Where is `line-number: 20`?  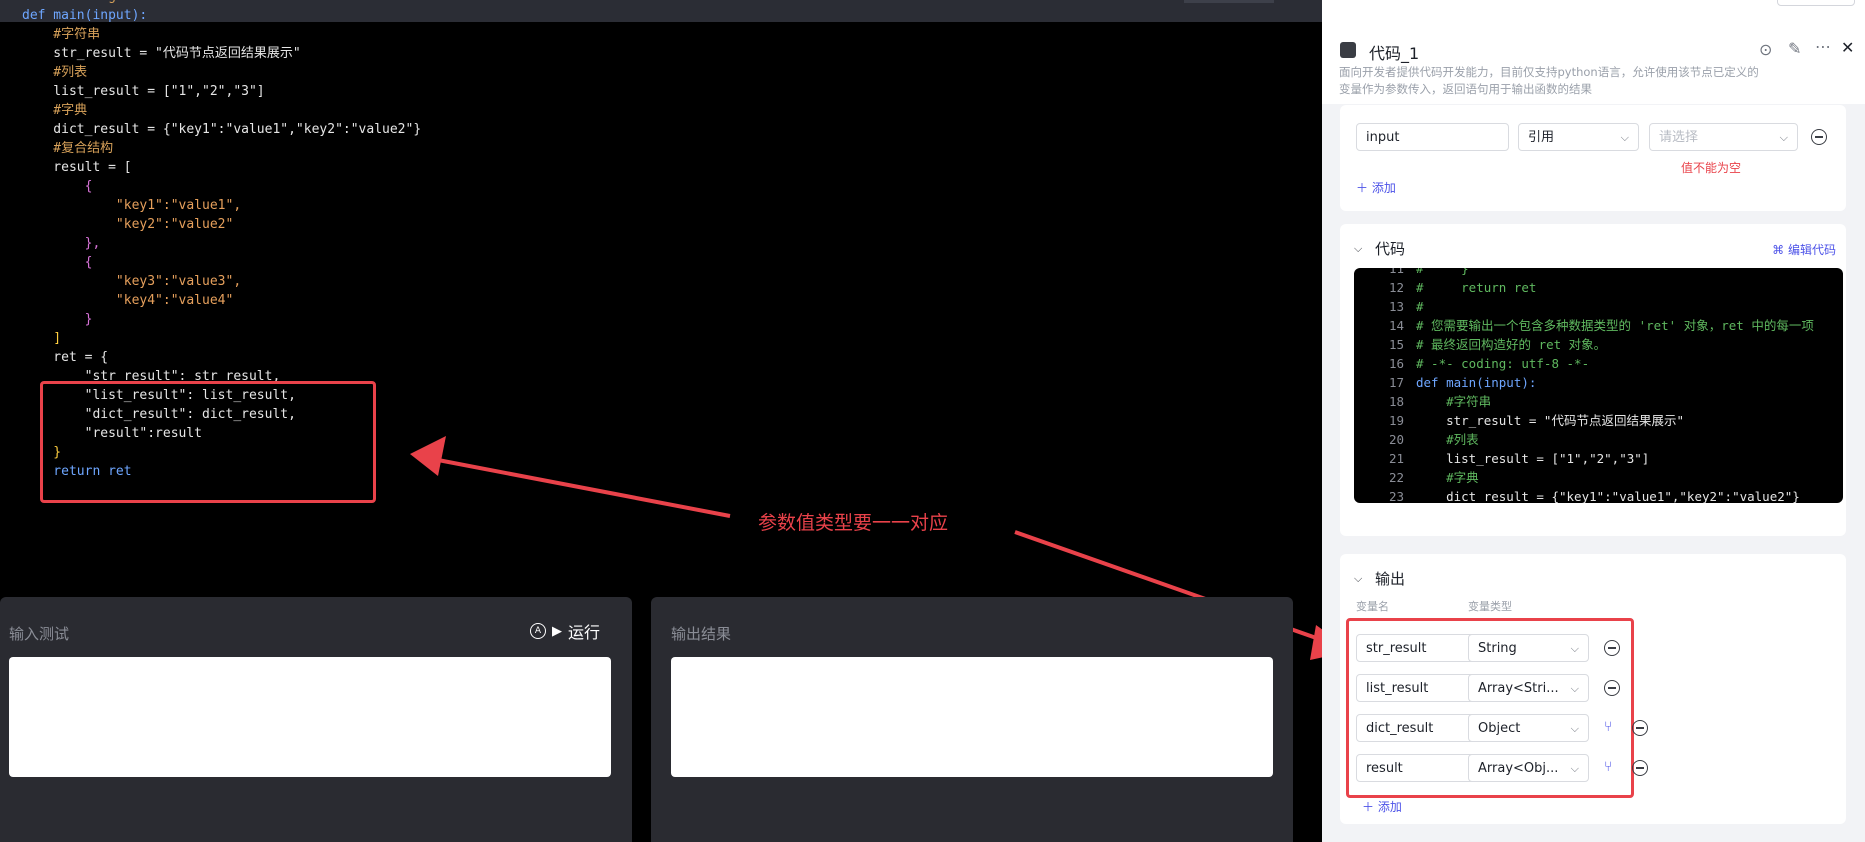
line-number: 20 is located at coordinates (1396, 439).